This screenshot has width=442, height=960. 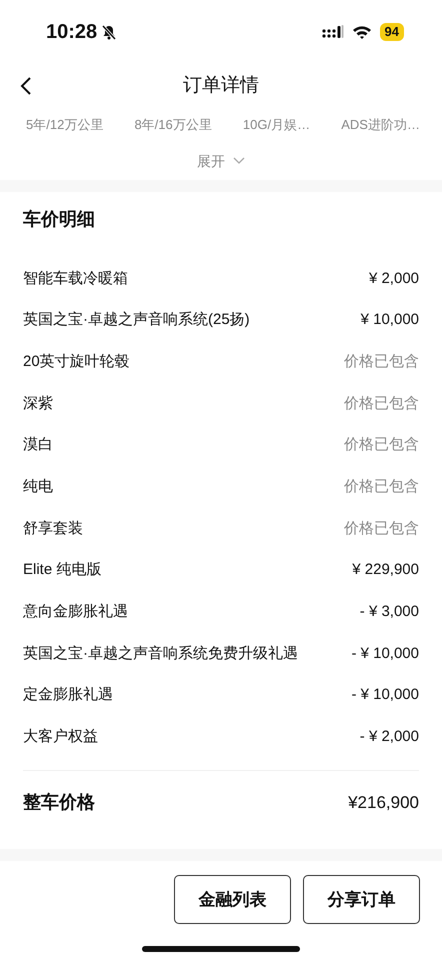 I want to click on total-label: 整车价格, so click(x=59, y=802).